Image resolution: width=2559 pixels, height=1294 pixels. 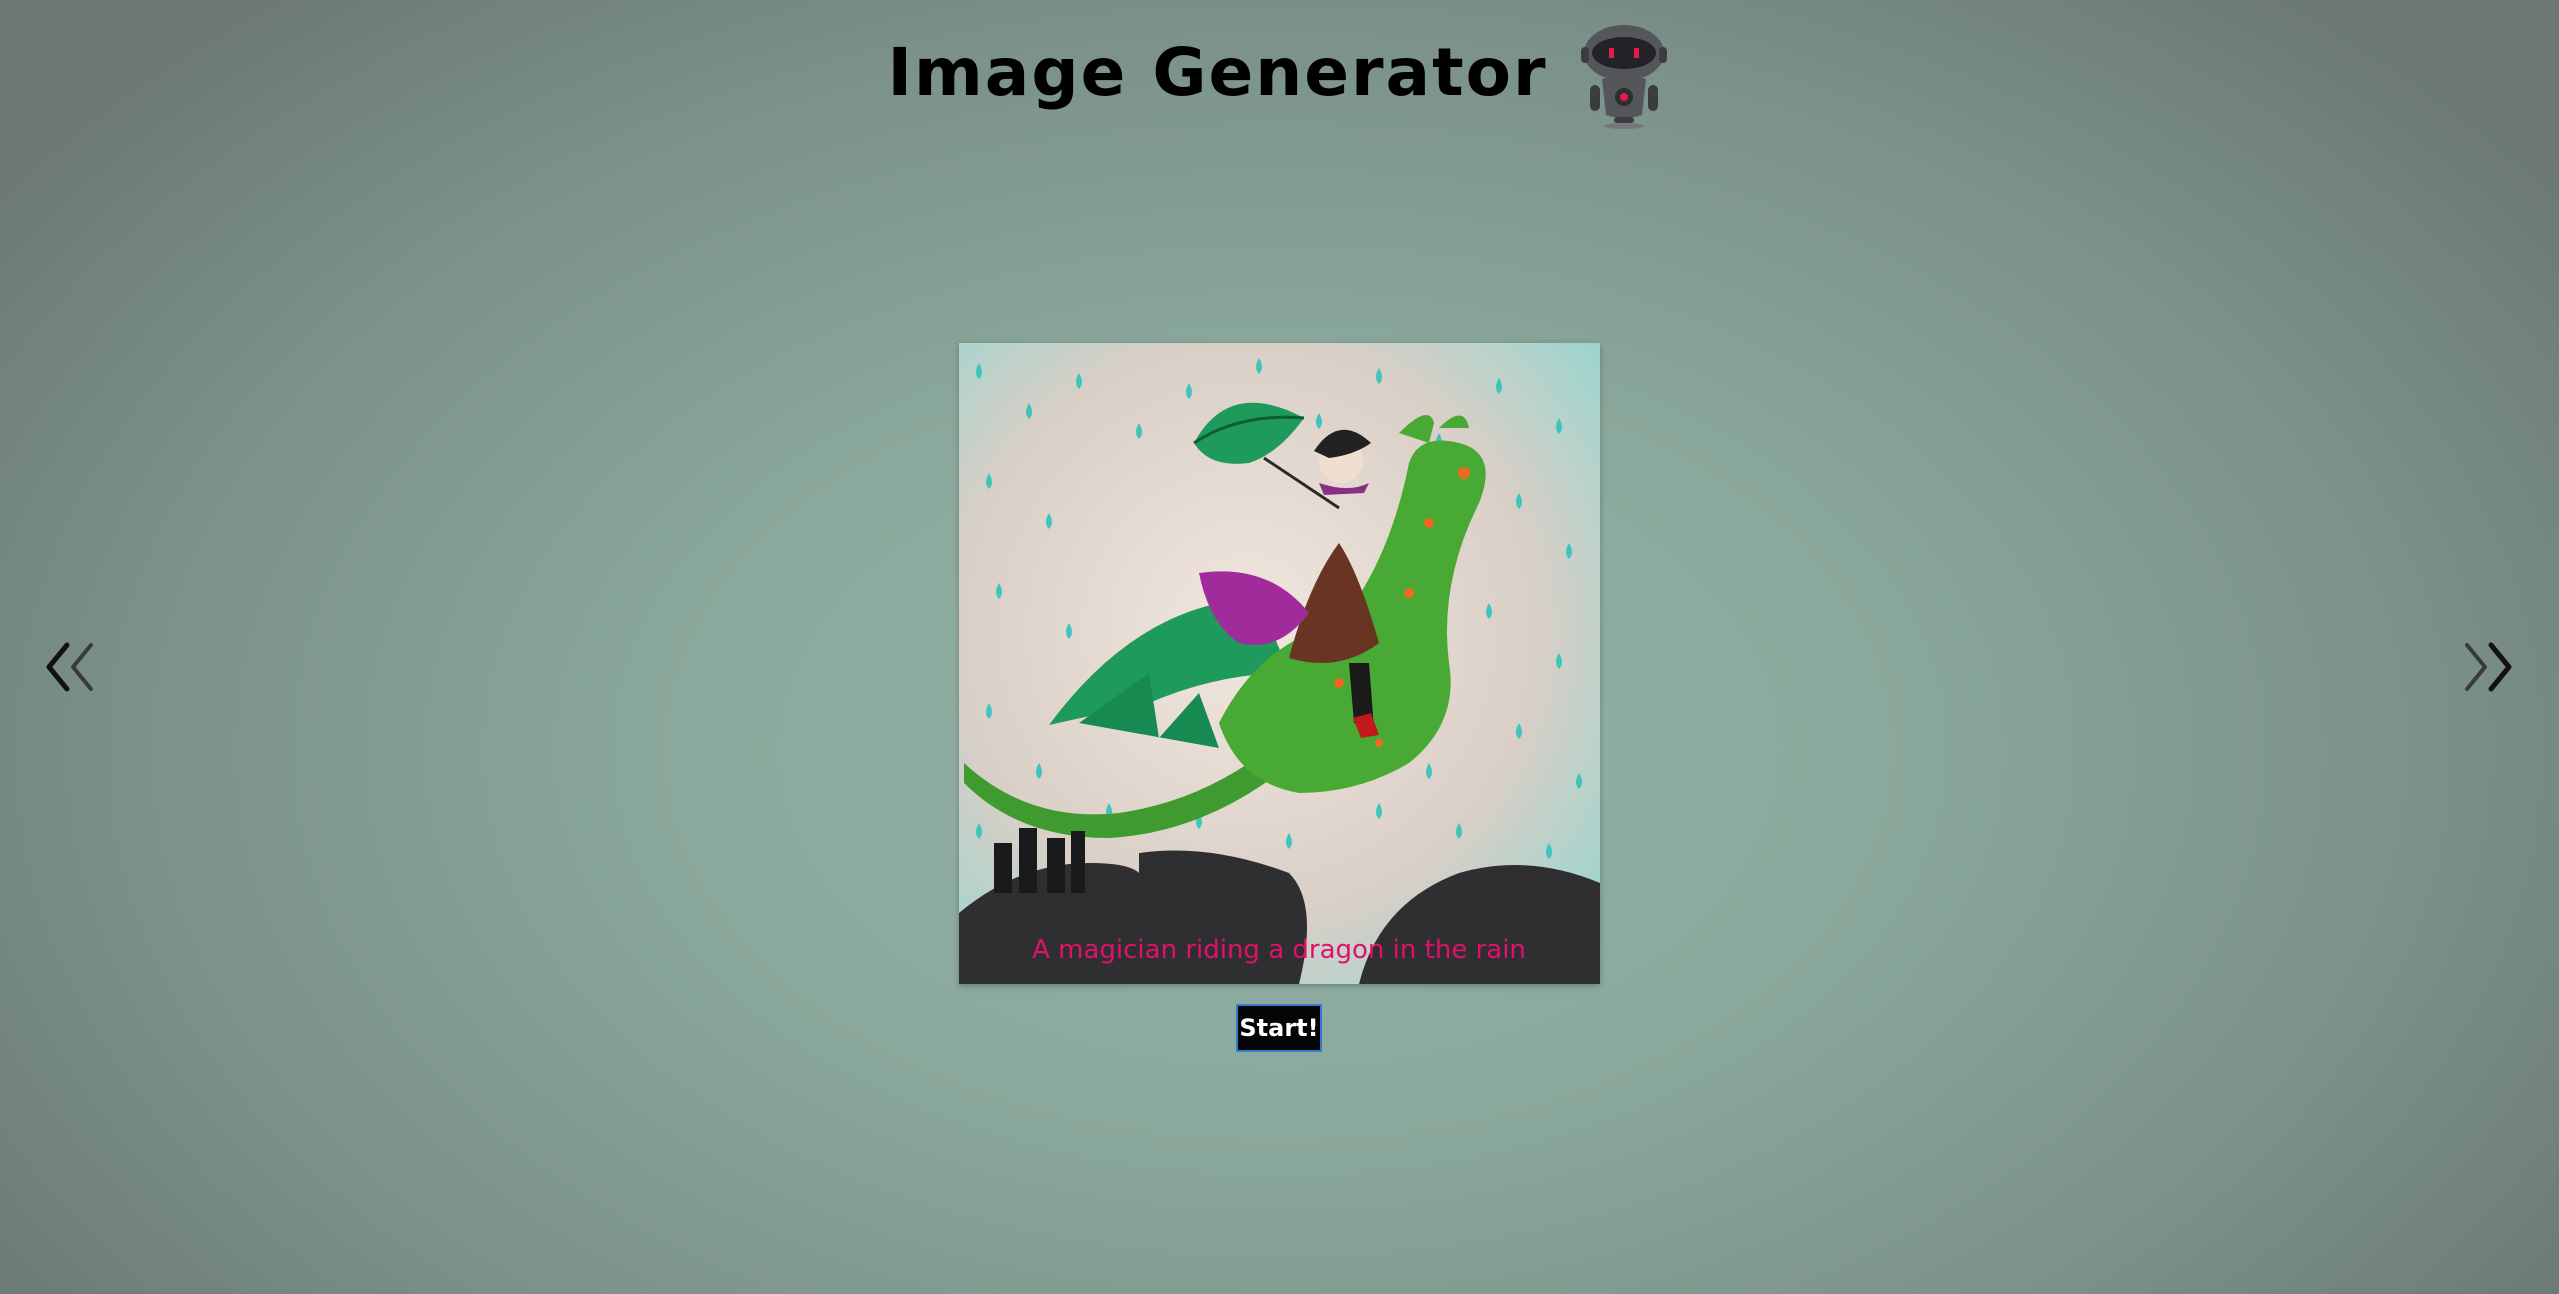 I want to click on double-chevron-right-icon, so click(x=2488, y=667).